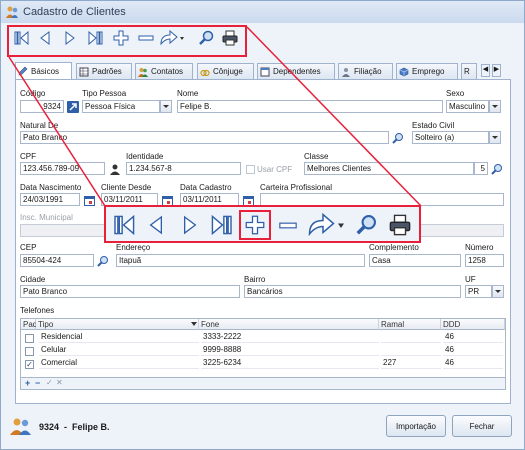 This screenshot has width=525, height=450. I want to click on zoom-next-record-button, so click(190, 225).